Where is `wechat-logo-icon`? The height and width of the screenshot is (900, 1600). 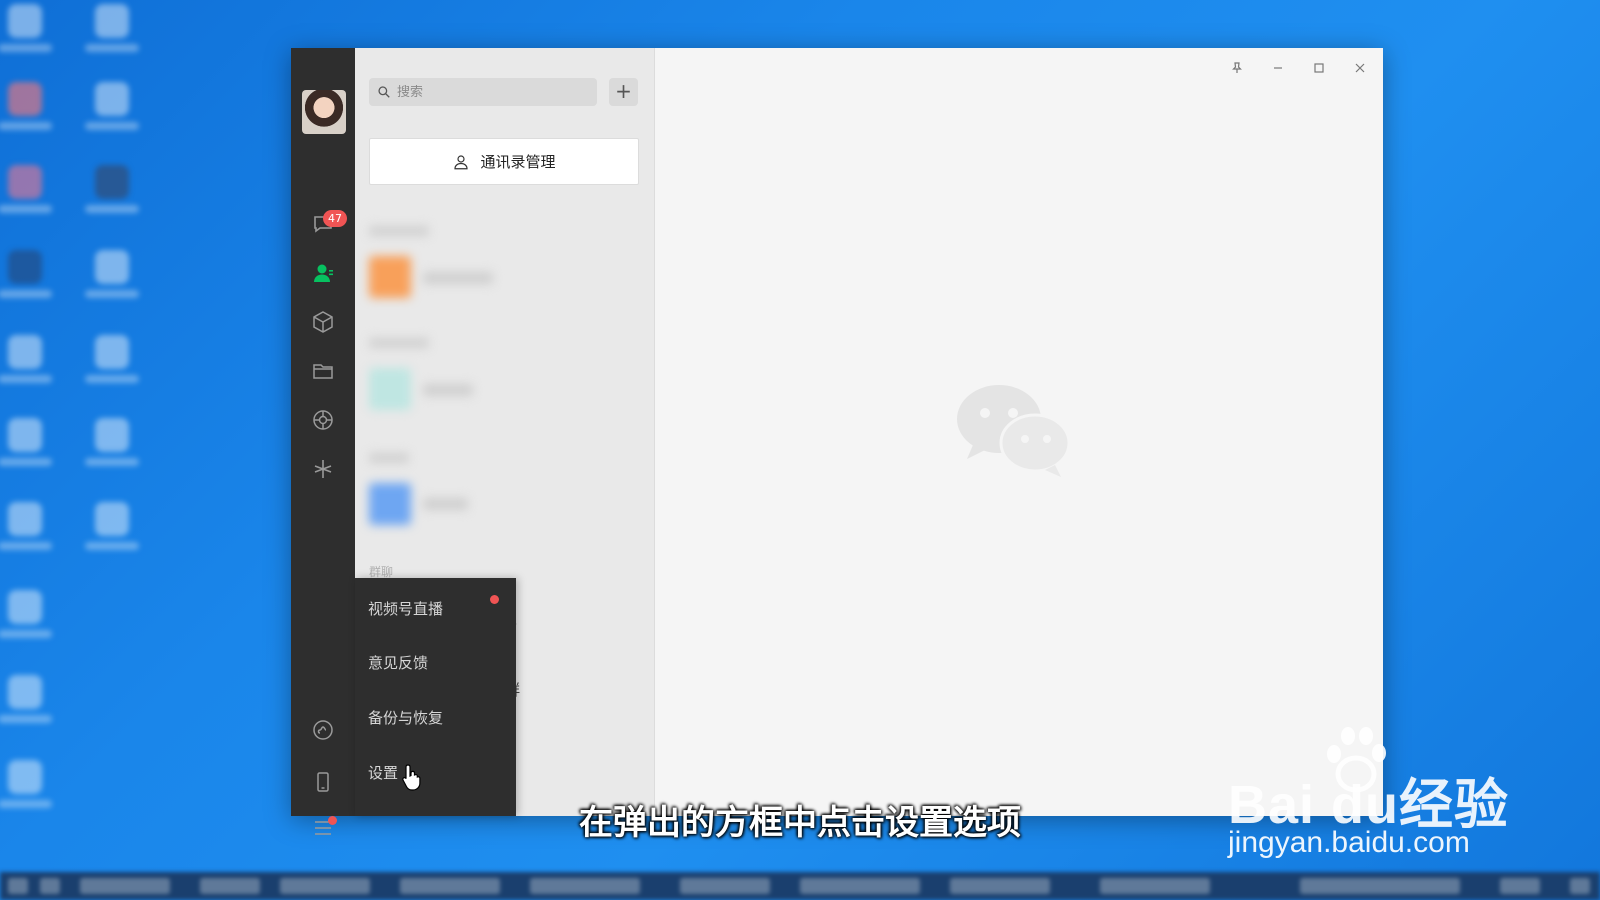
wechat-logo-icon is located at coordinates (1014, 431).